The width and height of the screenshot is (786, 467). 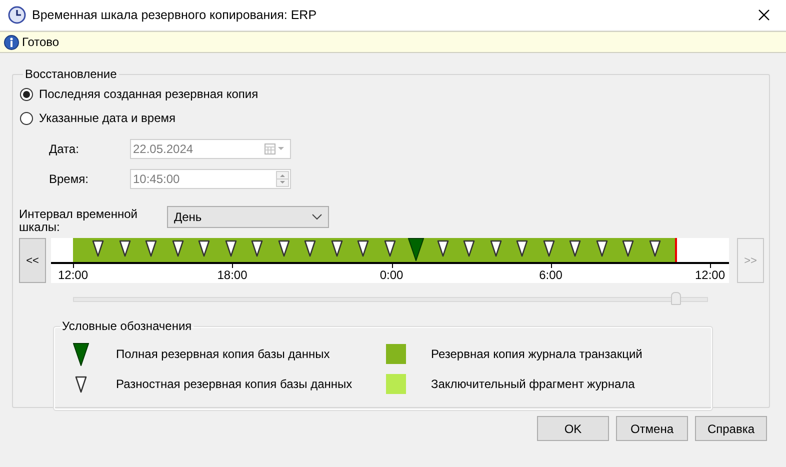 What do you see at coordinates (41, 42) in the screenshot?
I see `status-text: Готово` at bounding box center [41, 42].